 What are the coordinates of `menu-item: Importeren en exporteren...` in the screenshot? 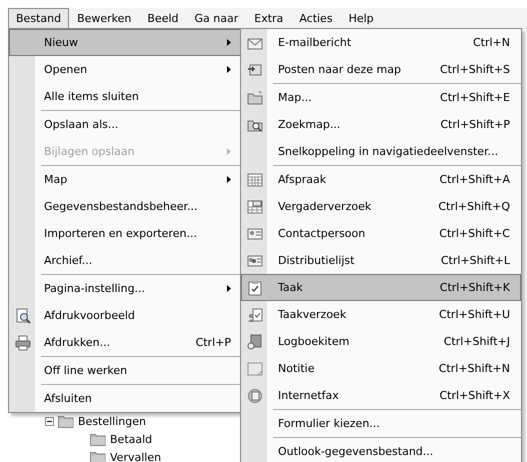 It's located at (125, 233).